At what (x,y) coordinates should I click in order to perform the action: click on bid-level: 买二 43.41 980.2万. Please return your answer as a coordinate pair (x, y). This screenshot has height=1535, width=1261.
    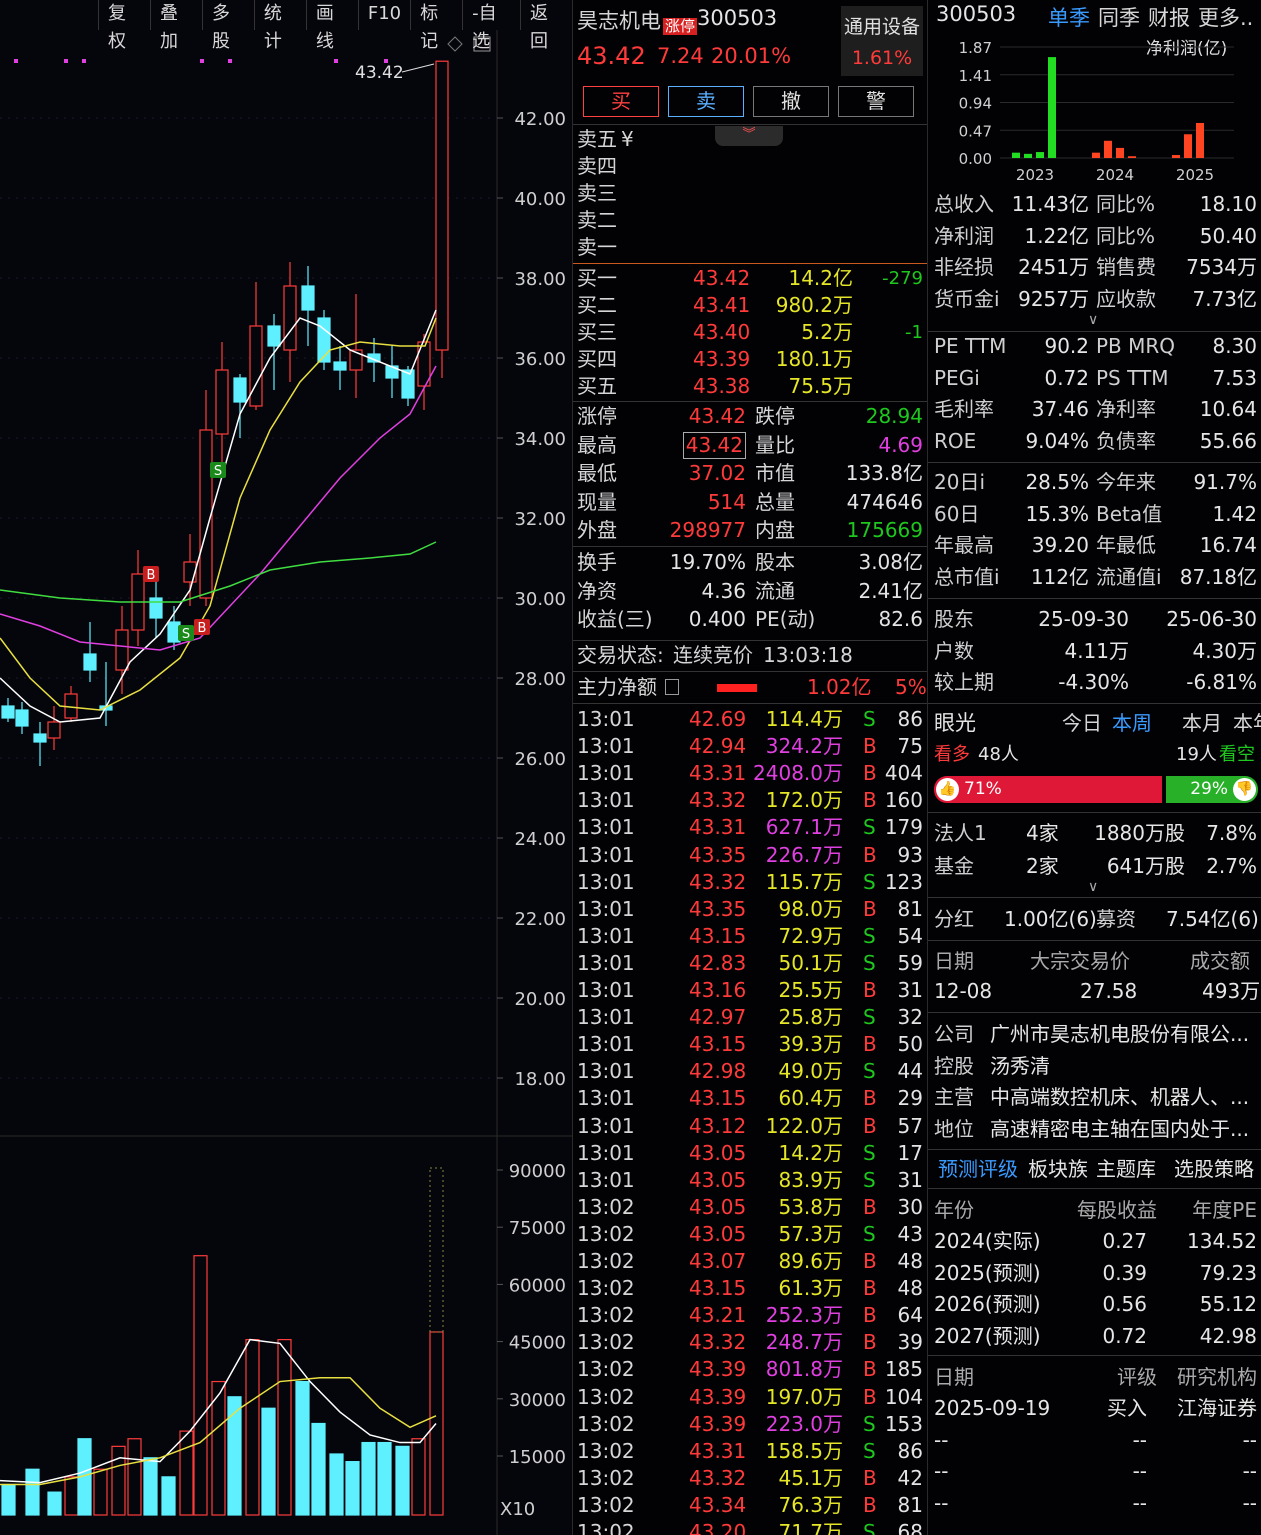
    Looking at the image, I should click on (750, 305).